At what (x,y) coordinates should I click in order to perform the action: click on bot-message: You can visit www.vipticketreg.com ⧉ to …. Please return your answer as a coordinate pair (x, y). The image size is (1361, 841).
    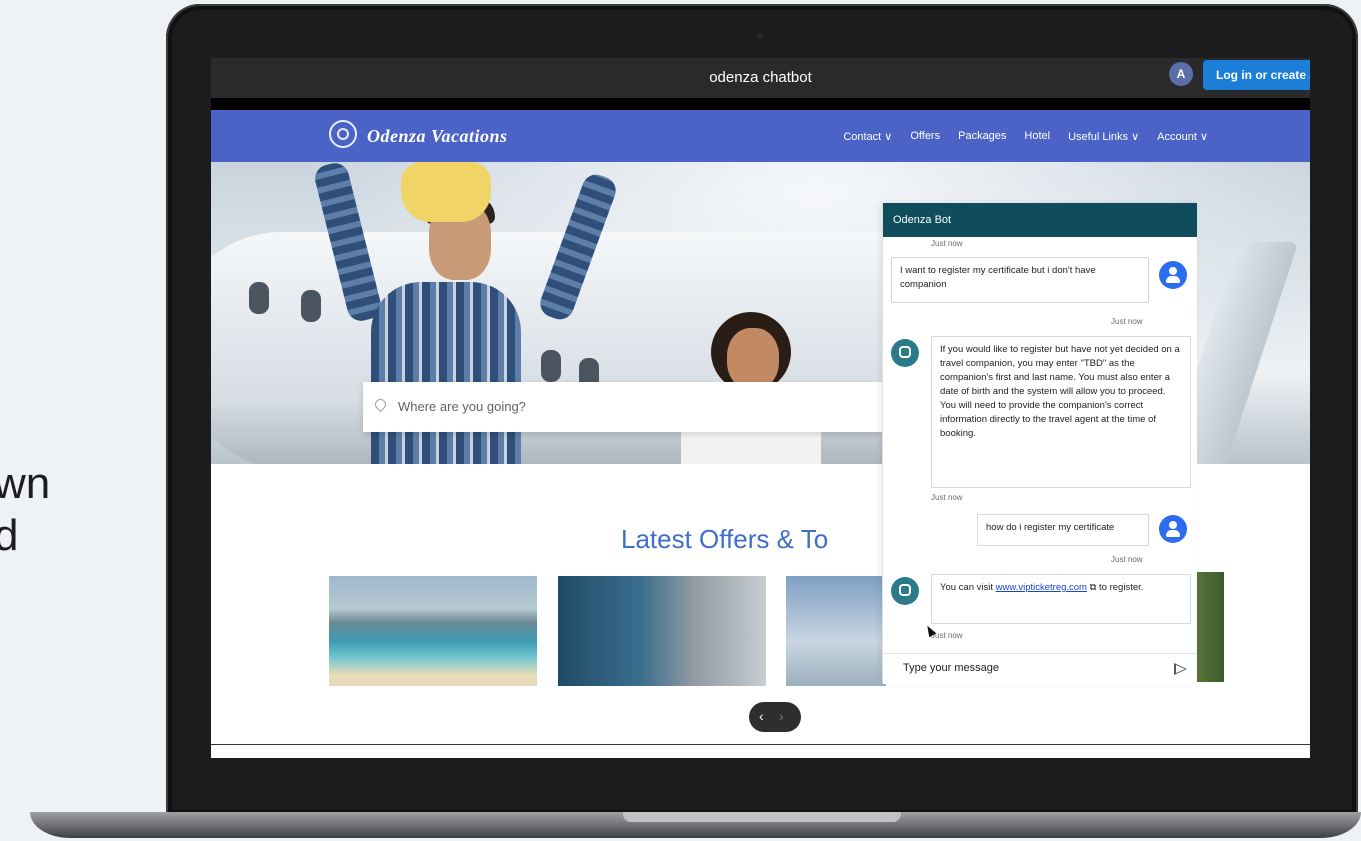
    Looking at the image, I should click on (1061, 599).